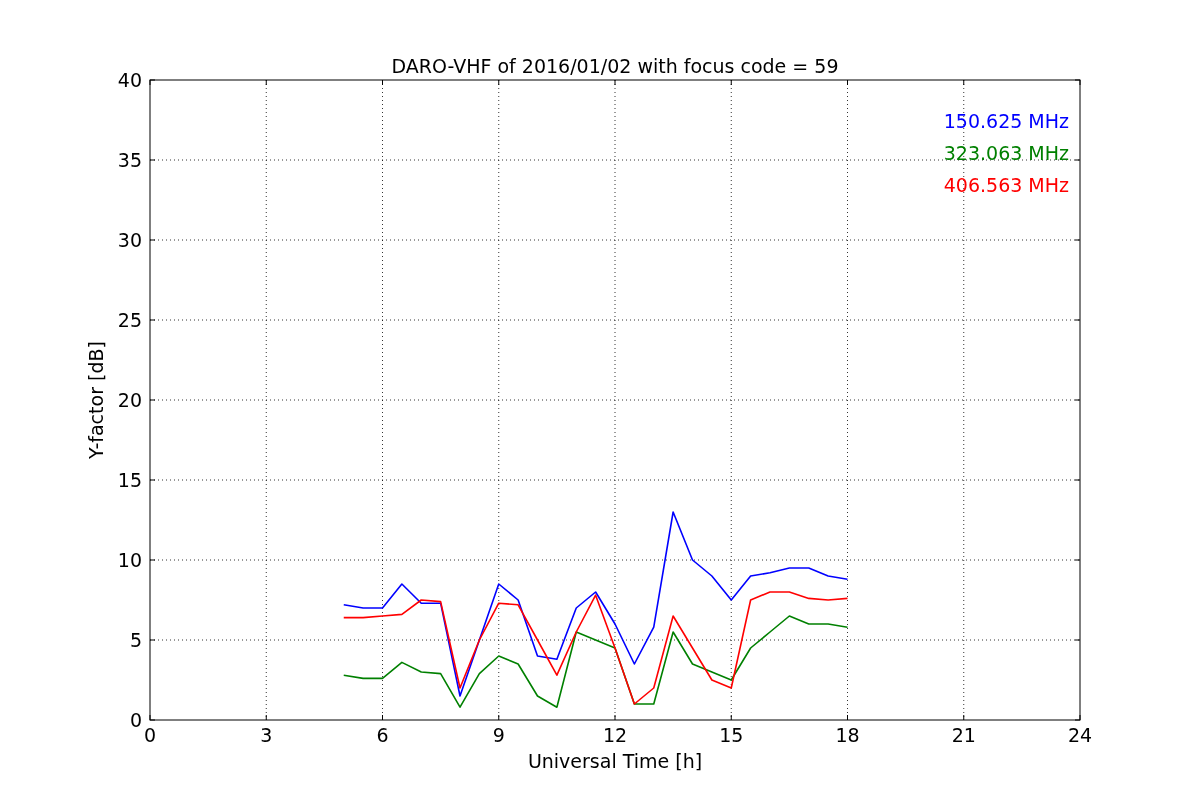  I want to click on x-tick-label: 15, so click(731, 735).